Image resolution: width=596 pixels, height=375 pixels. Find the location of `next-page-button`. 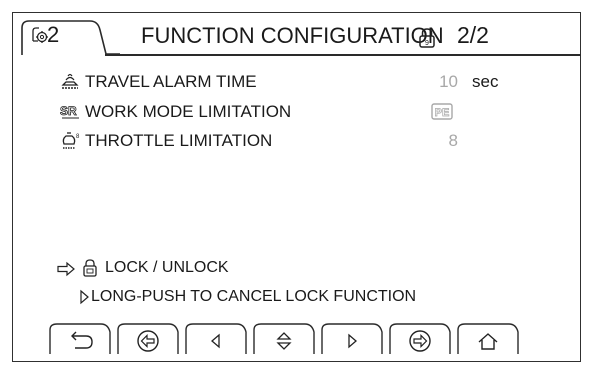

next-page-button is located at coordinates (420, 338).